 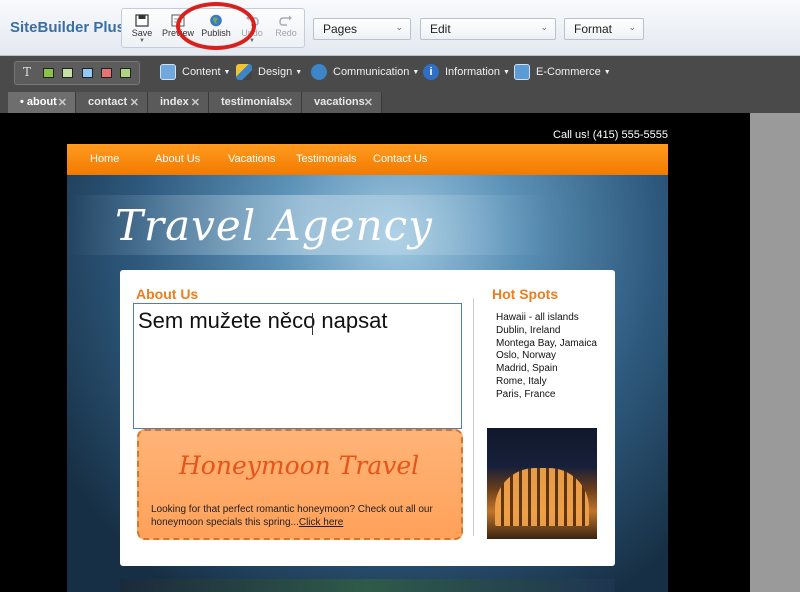 What do you see at coordinates (593, 29) in the screenshot?
I see `format-dropdown-label: Format` at bounding box center [593, 29].